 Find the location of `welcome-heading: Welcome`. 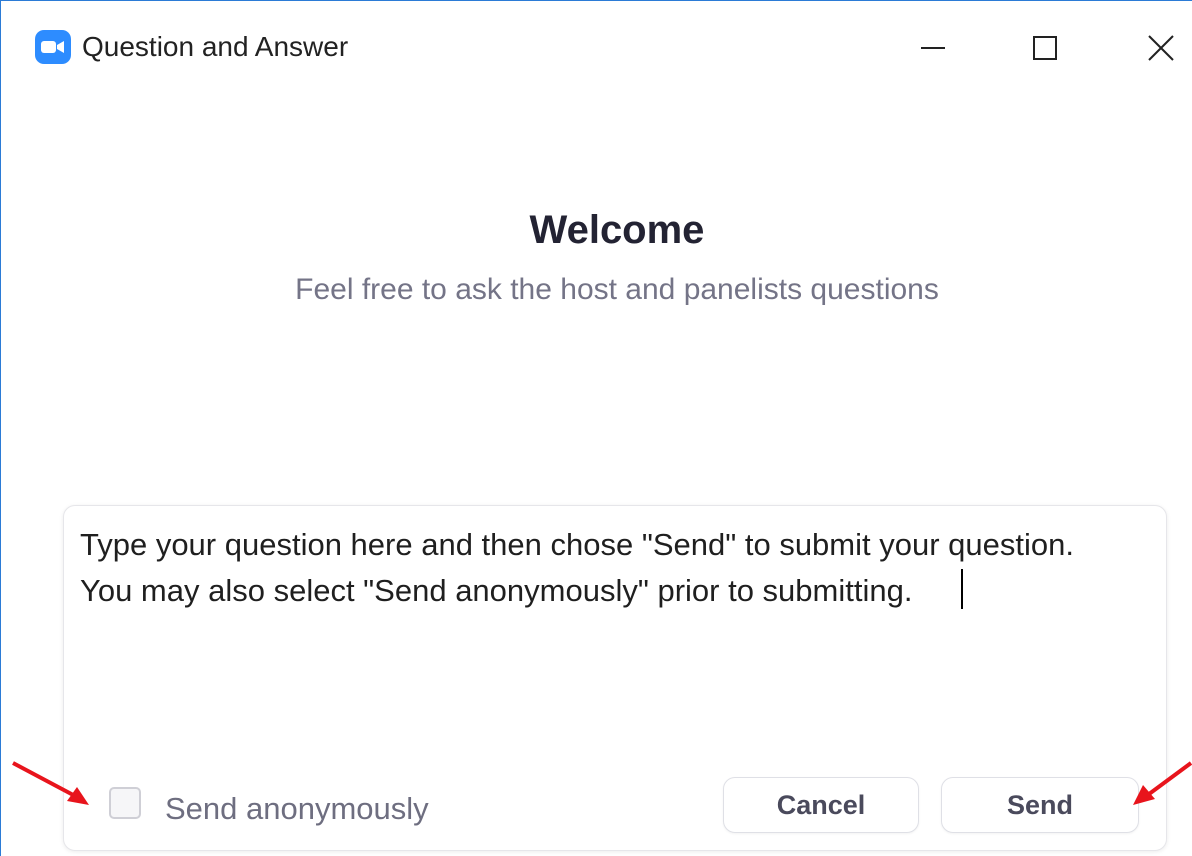

welcome-heading: Welcome is located at coordinates (617, 230).